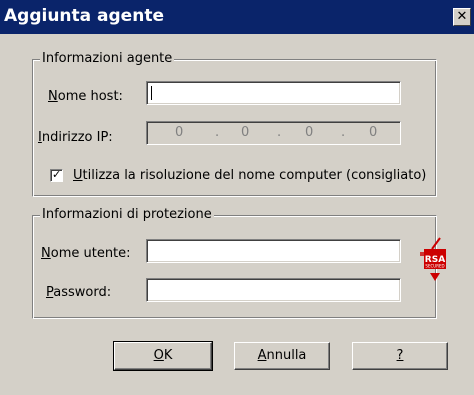  I want to click on ip-octet-2: 0, so click(245, 132).